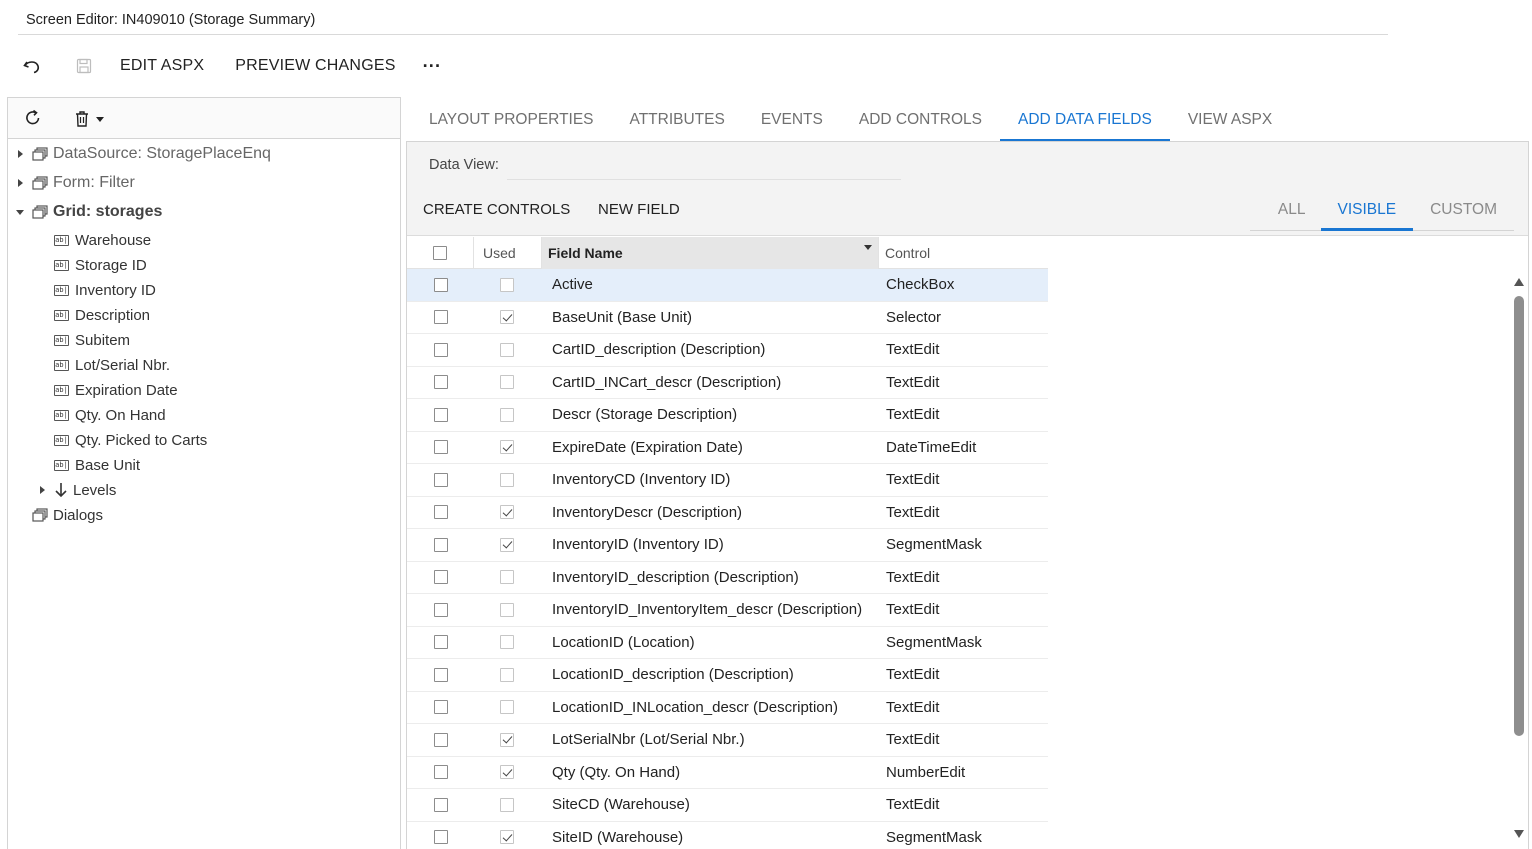 The image size is (1532, 849). I want to click on tree-leaf-field: ab| Expiration Date, so click(116, 390).